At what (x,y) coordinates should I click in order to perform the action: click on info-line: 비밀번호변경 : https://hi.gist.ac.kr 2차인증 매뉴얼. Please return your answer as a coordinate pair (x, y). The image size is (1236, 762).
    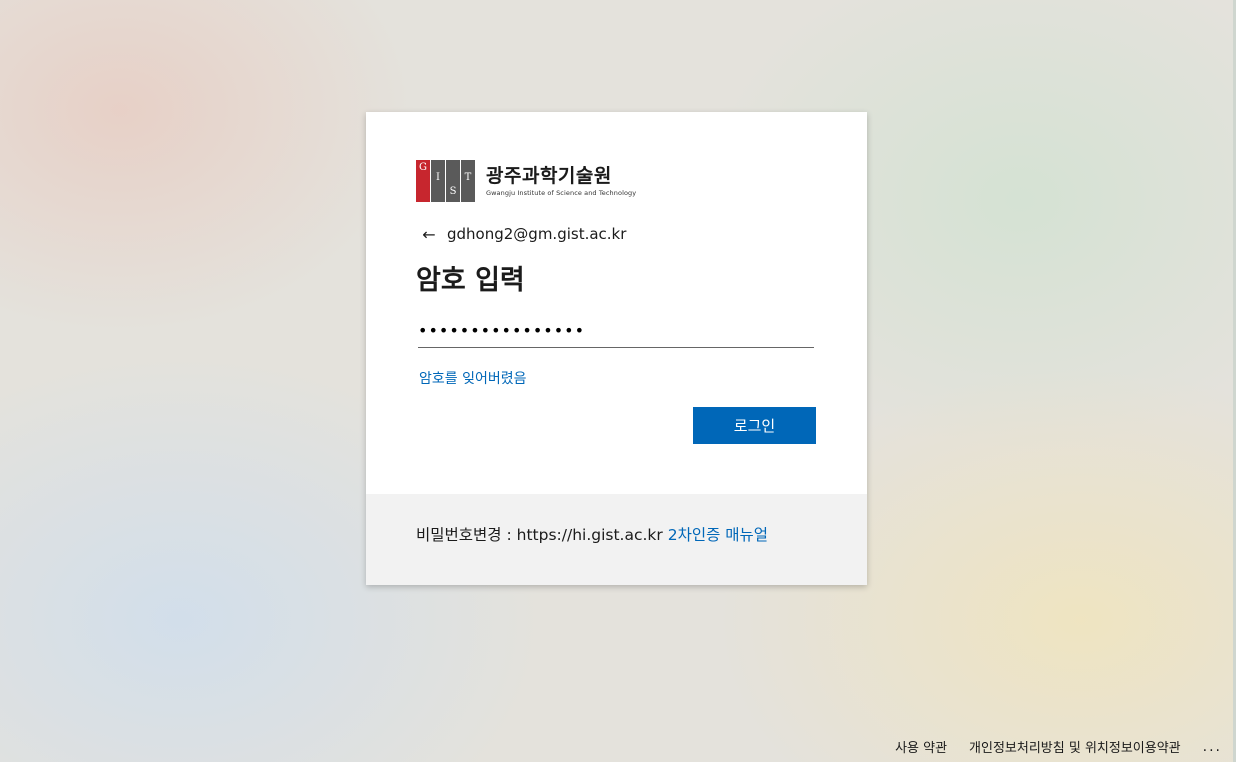
    Looking at the image, I should click on (592, 534).